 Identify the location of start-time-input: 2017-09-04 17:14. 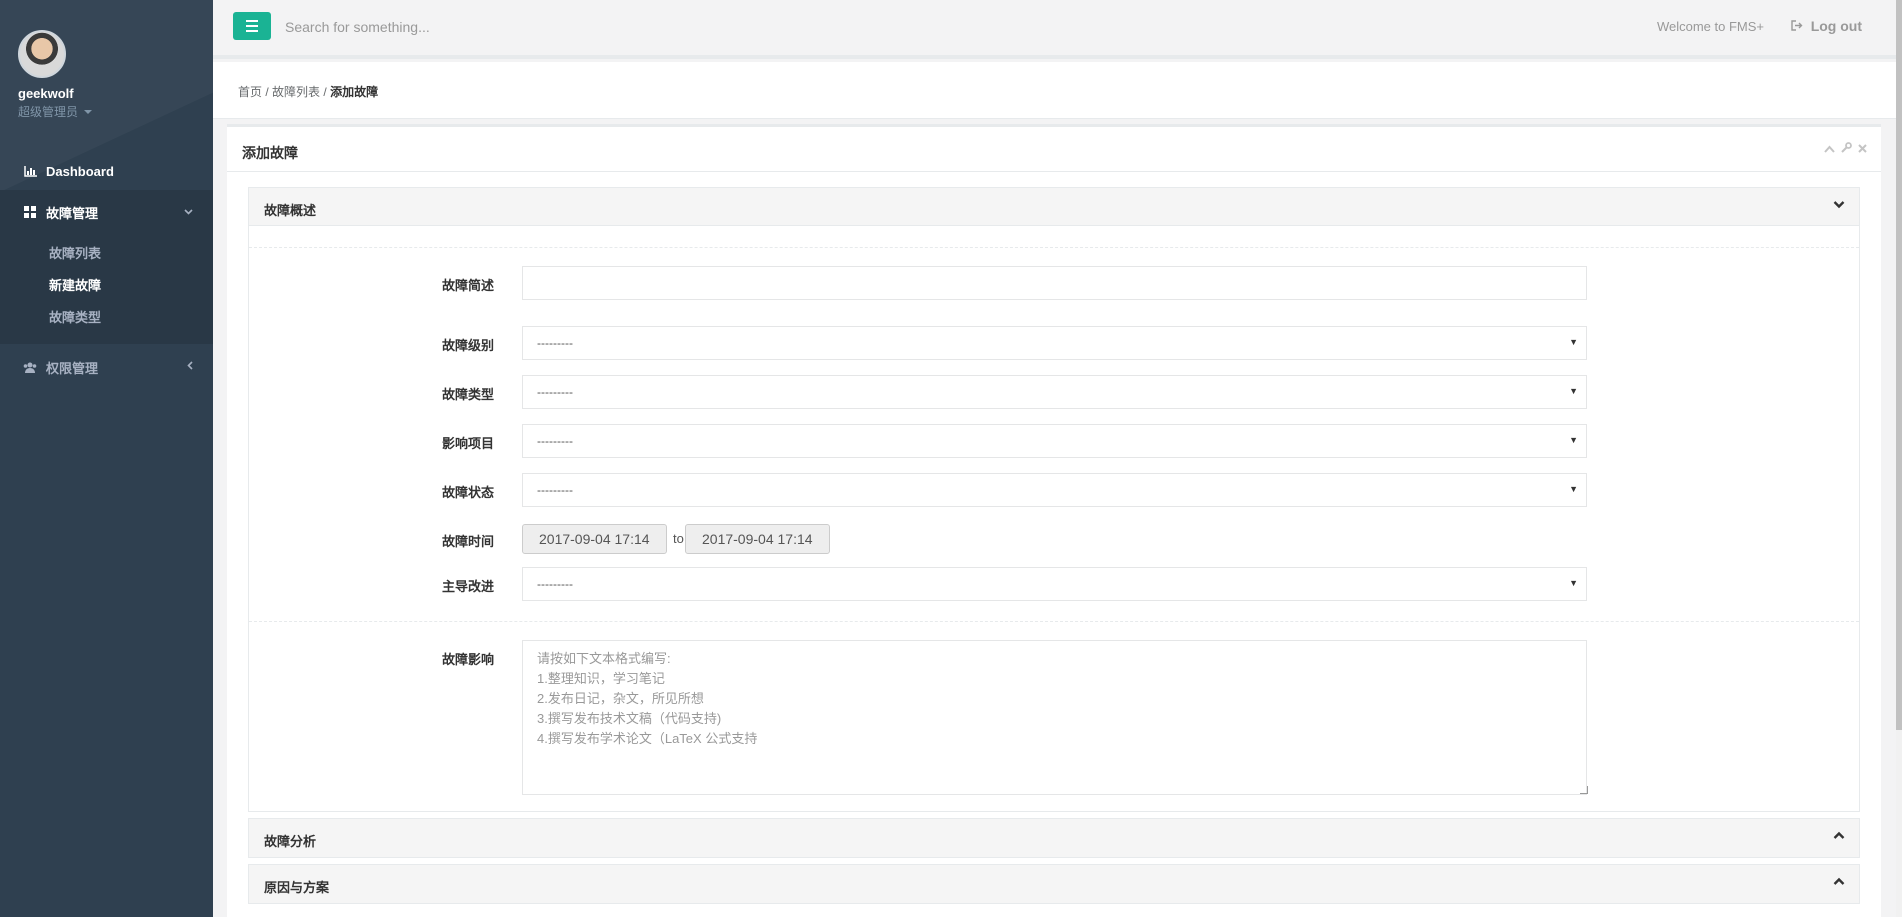
(594, 539).